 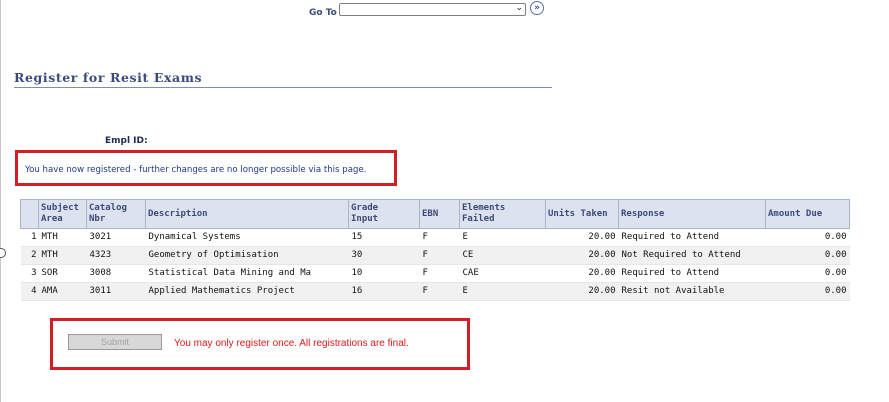 I want to click on description-cell: Dynamical Systems, so click(x=247, y=237).